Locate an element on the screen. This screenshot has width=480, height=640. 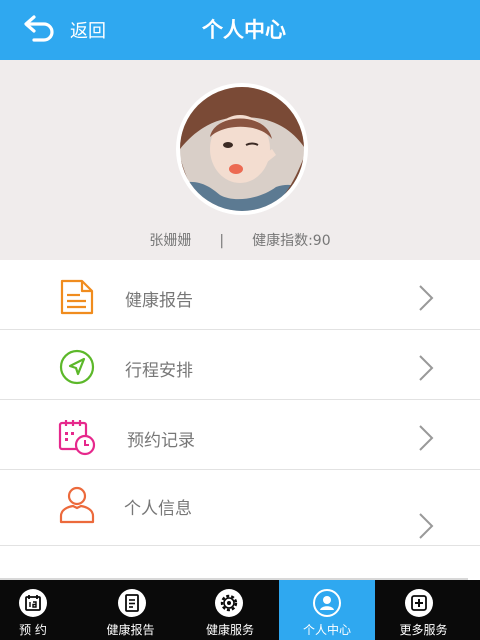
tab-health-report: 健康报告 is located at coordinates (133, 610).